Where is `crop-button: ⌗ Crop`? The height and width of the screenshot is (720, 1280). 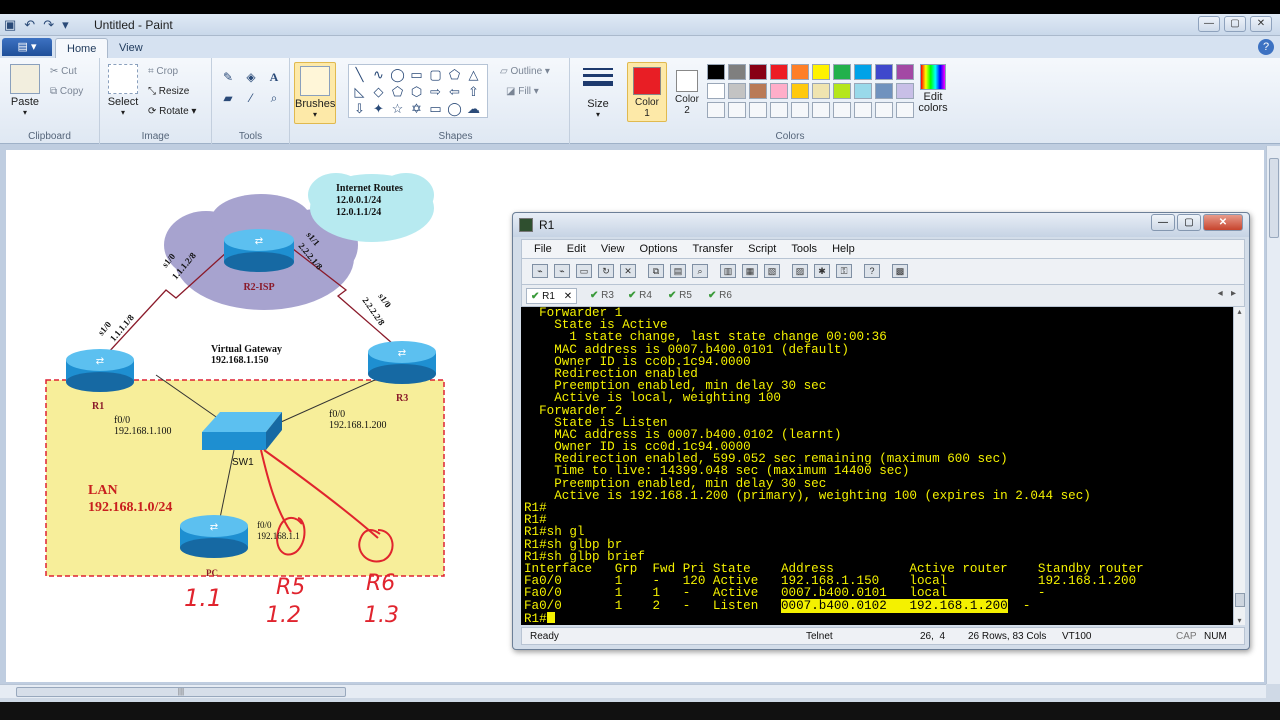 crop-button: ⌗ Crop is located at coordinates (163, 71).